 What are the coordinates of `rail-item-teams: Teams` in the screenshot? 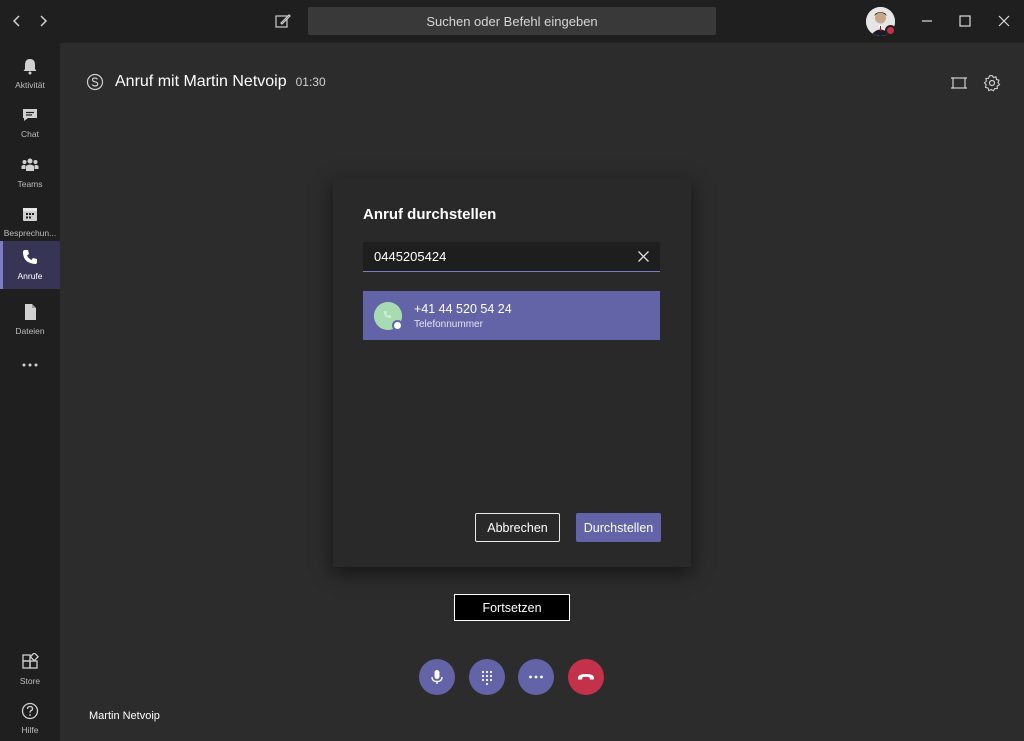 It's located at (30, 173).